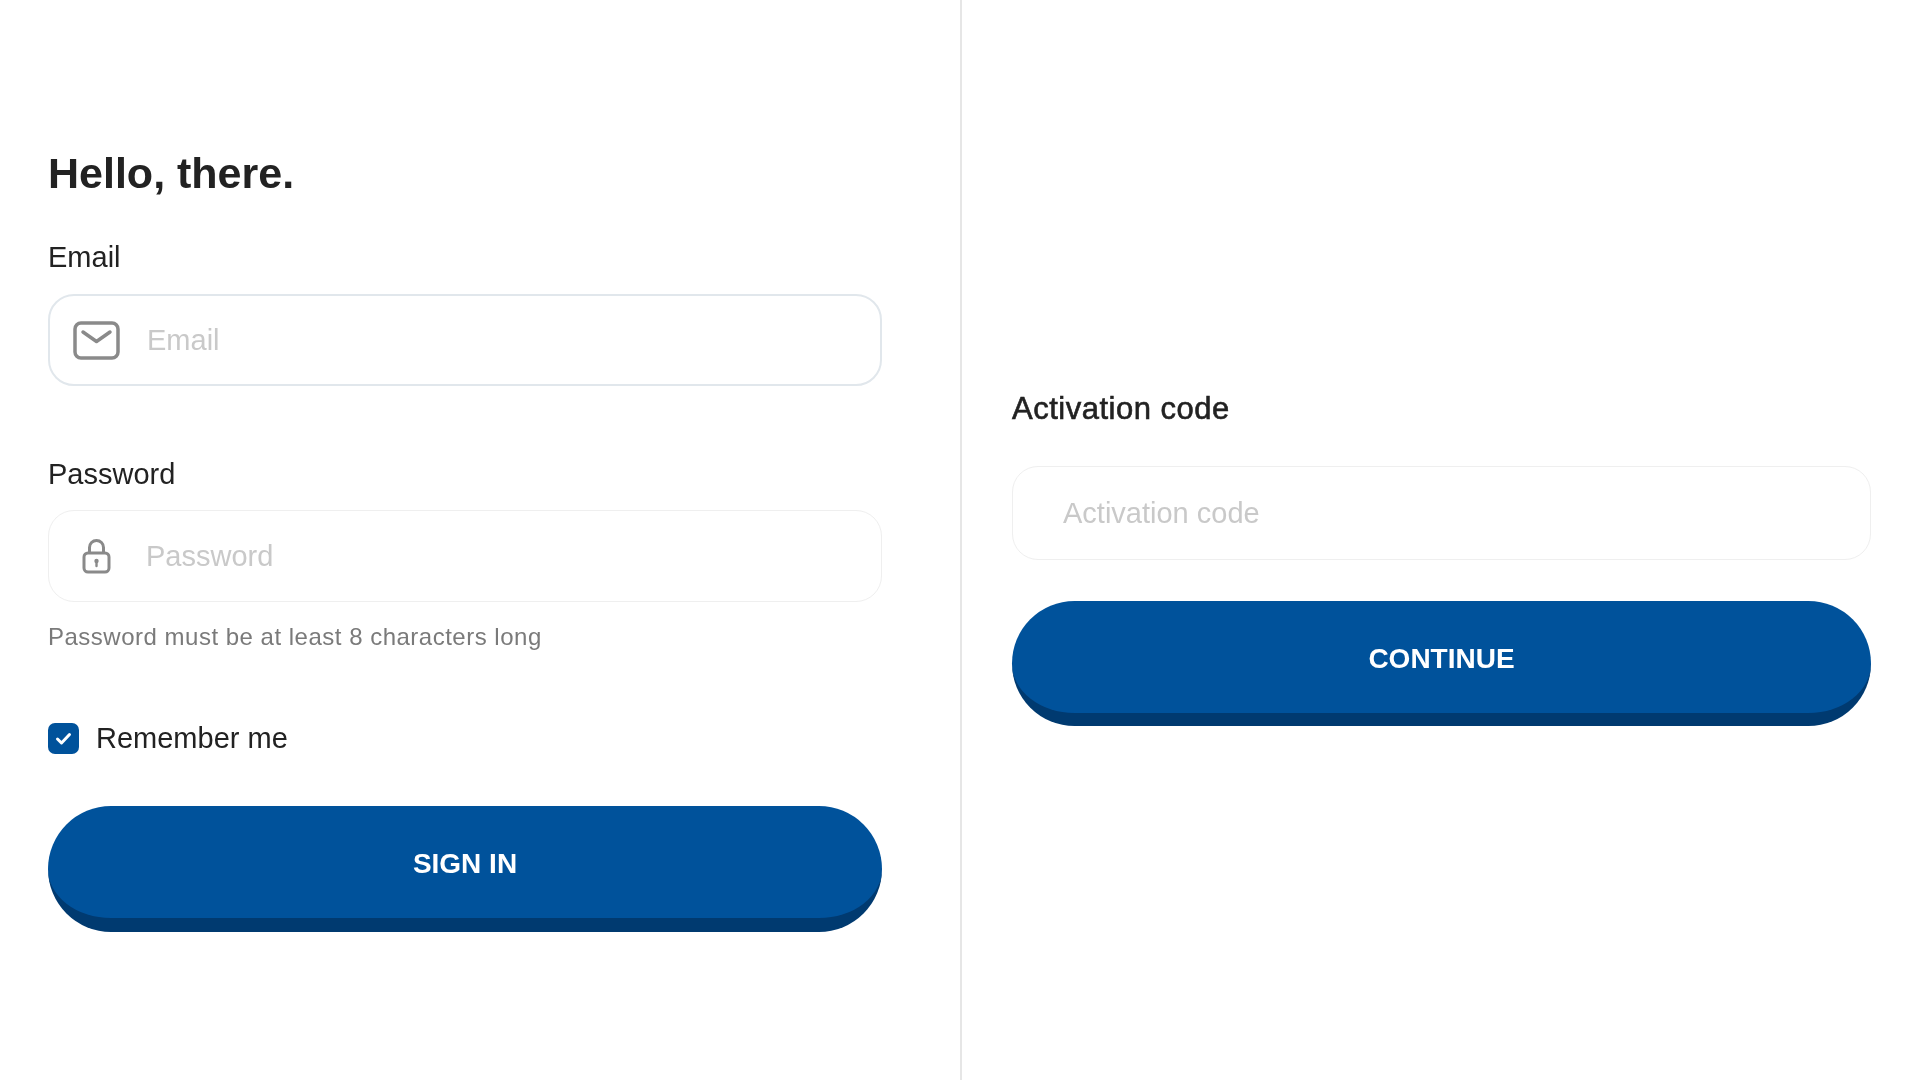 This screenshot has height=1080, width=1920. What do you see at coordinates (1121, 409) in the screenshot?
I see `activation-code-label: Activation code` at bounding box center [1121, 409].